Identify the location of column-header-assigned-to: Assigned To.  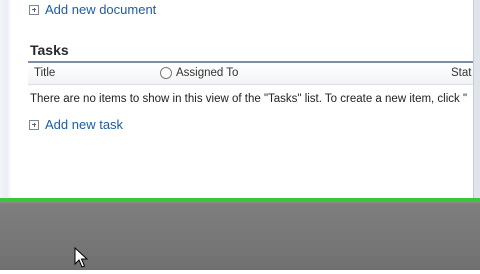
(199, 73).